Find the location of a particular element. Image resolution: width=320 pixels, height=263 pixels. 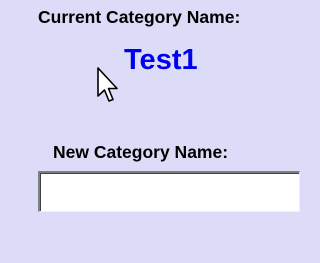

current-category-value: Test1 is located at coordinates (161, 60).